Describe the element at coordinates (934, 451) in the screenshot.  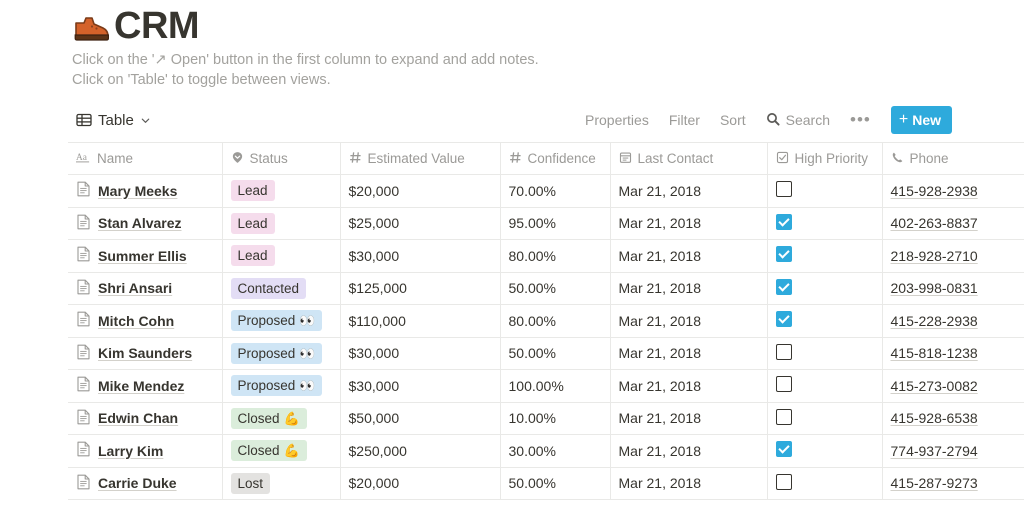
I see `phone-link: 774-937-2794` at that location.